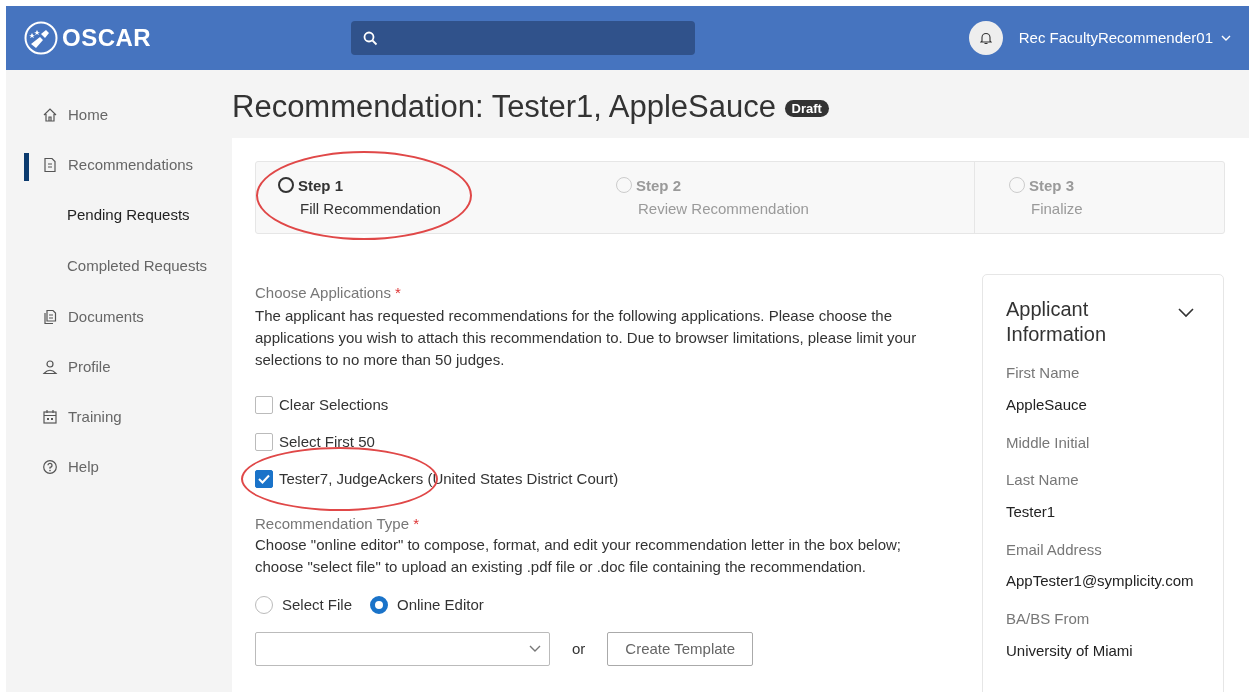 Image resolution: width=1249 pixels, height=692 pixels. Describe the element at coordinates (440, 604) in the screenshot. I see `radio-label: Online Editor` at that location.